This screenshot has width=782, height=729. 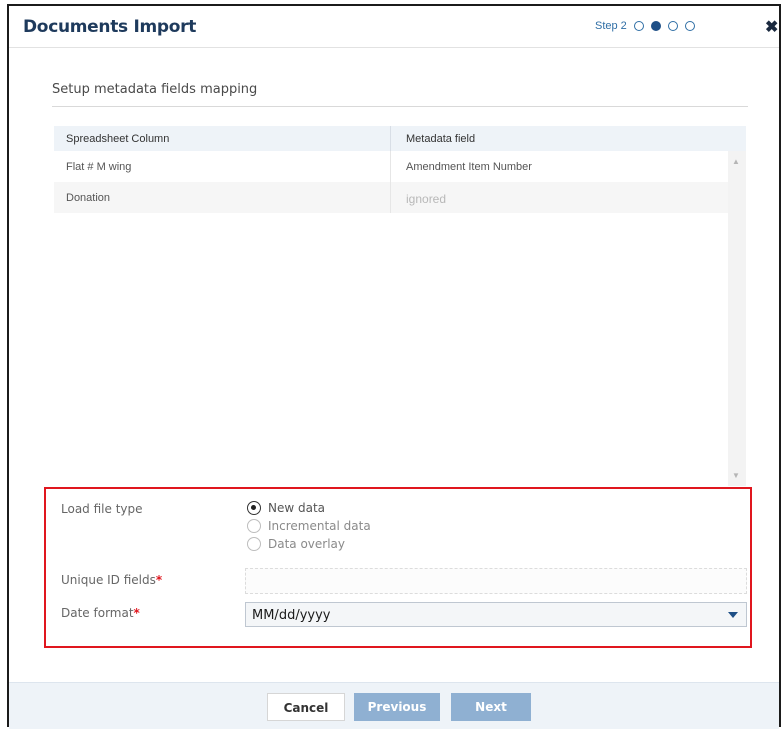 What do you see at coordinates (496, 581) in the screenshot?
I see `unique-id-input` at bounding box center [496, 581].